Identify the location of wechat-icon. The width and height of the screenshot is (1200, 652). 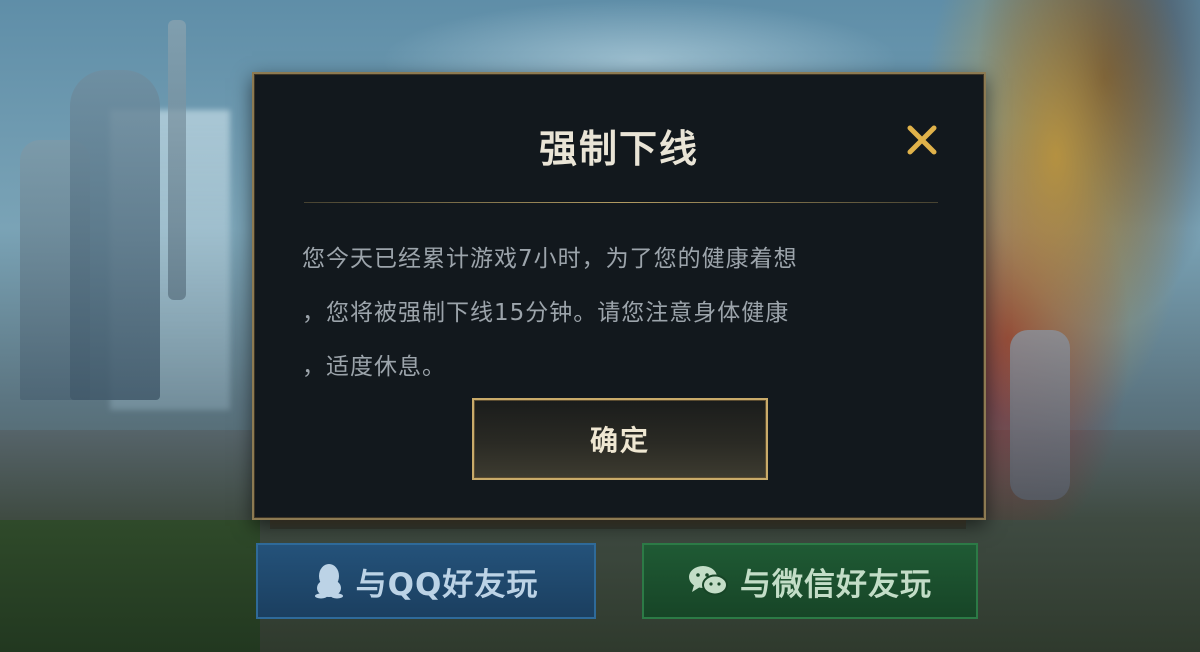
(708, 581).